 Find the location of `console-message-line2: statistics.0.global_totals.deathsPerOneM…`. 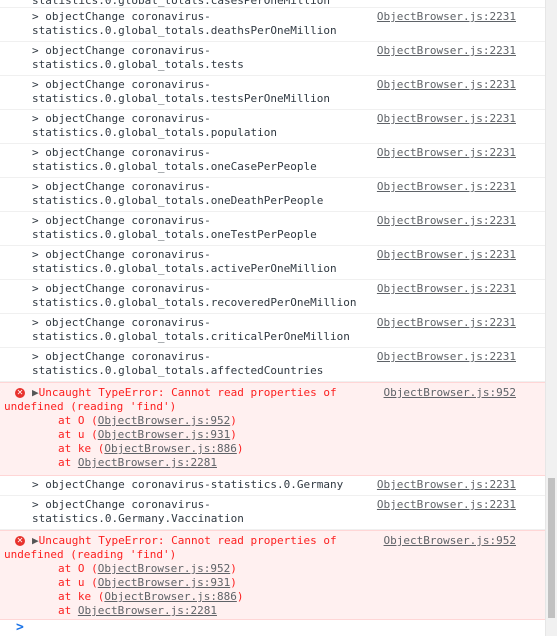

console-message-line2: statistics.0.global_totals.deathsPerOneM… is located at coordinates (184, 30).